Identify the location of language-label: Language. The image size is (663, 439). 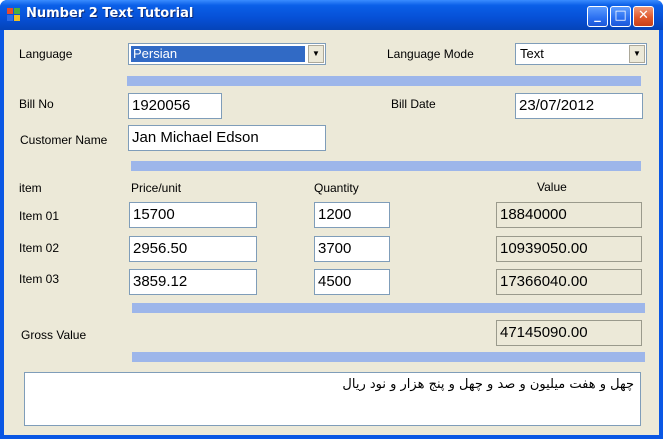
(46, 54).